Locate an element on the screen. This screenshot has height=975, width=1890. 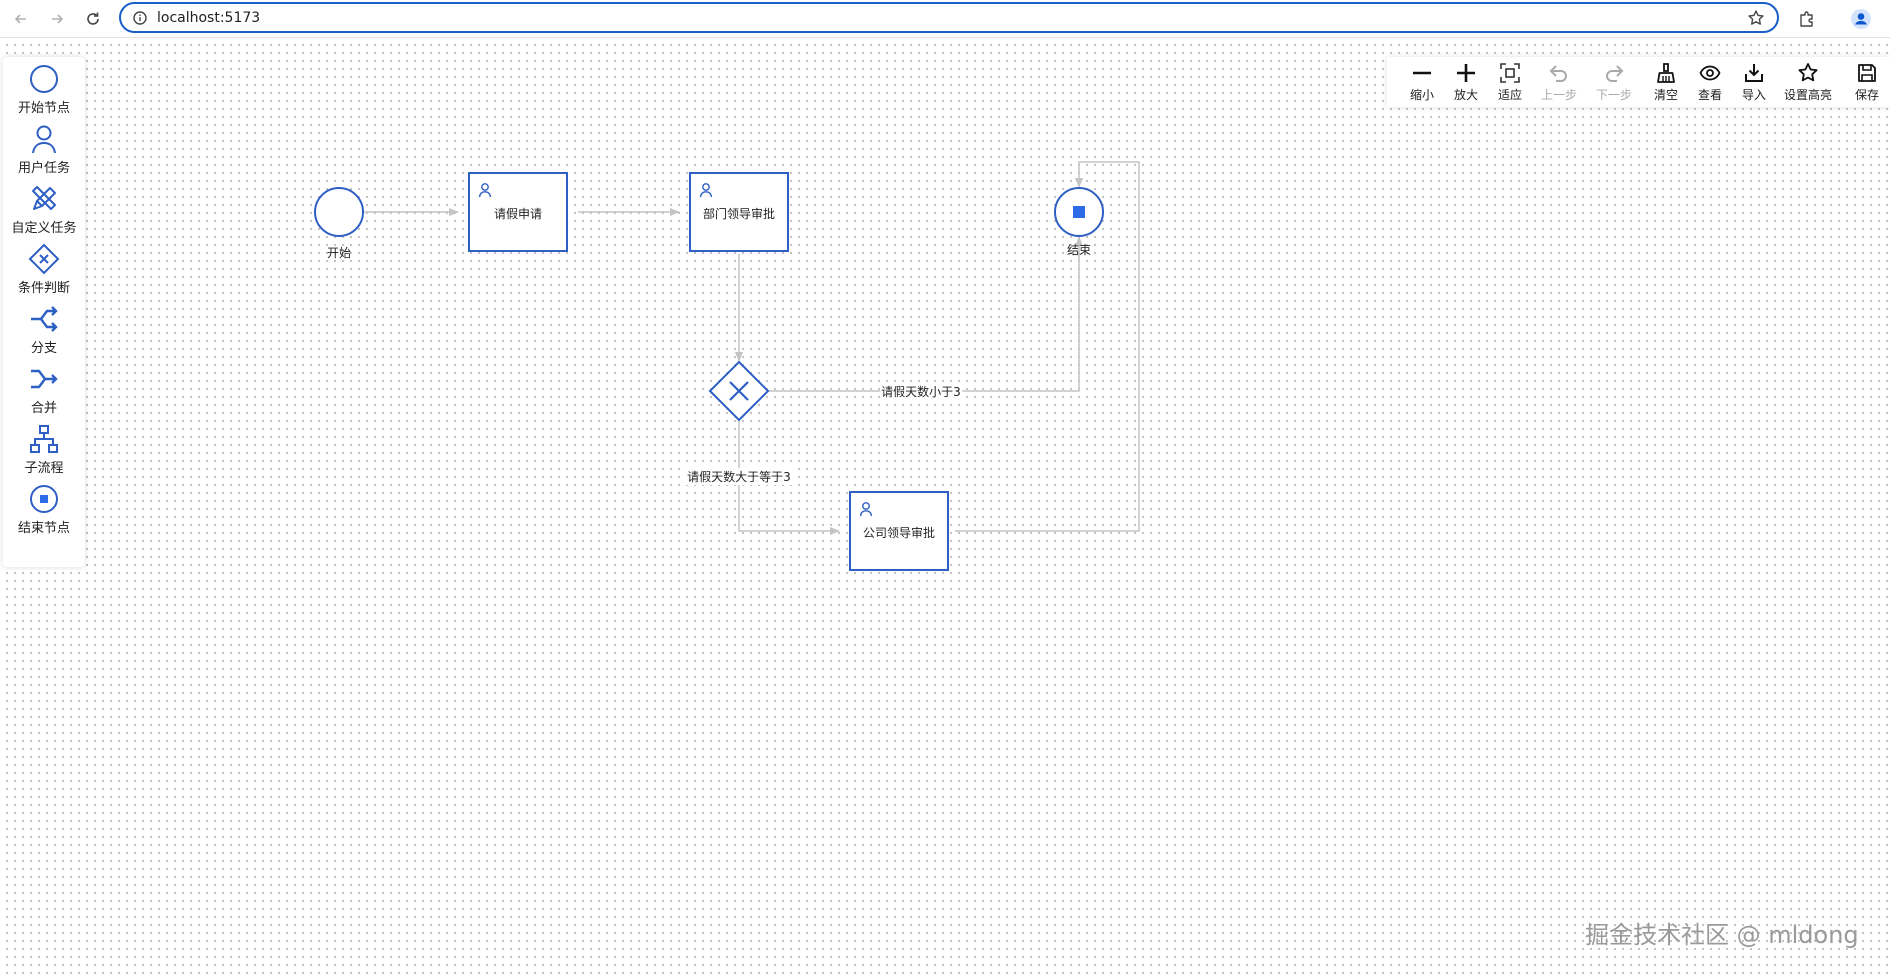
palette-start-event: 开始节点 is located at coordinates (44, 91).